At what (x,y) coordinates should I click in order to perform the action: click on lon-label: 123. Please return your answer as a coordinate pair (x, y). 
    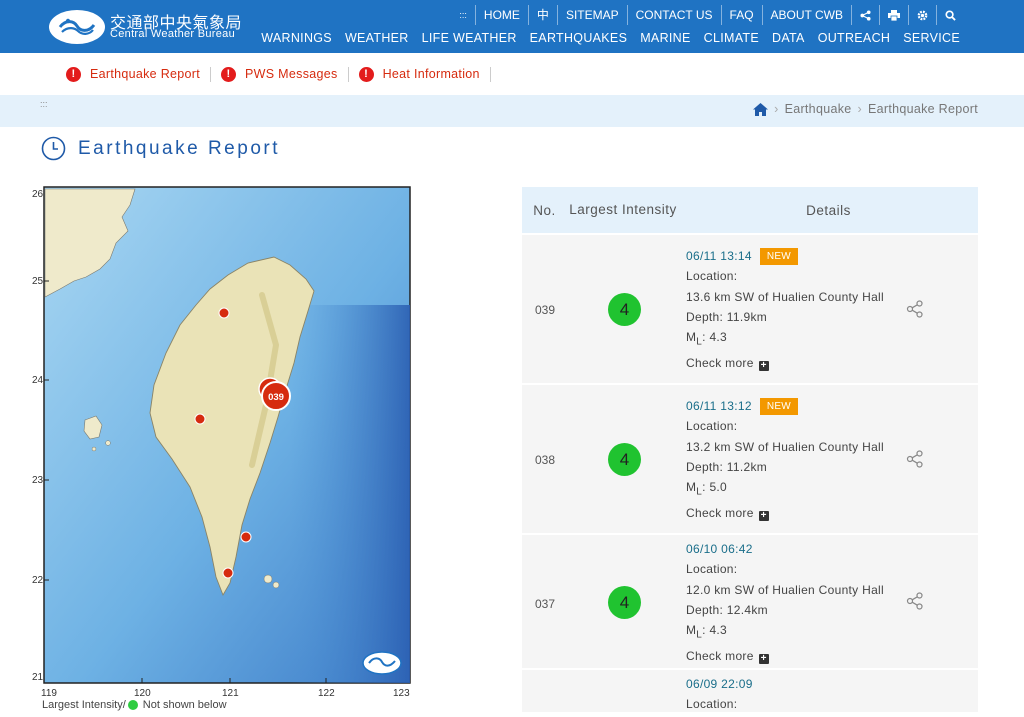
    Looking at the image, I should click on (401, 693).